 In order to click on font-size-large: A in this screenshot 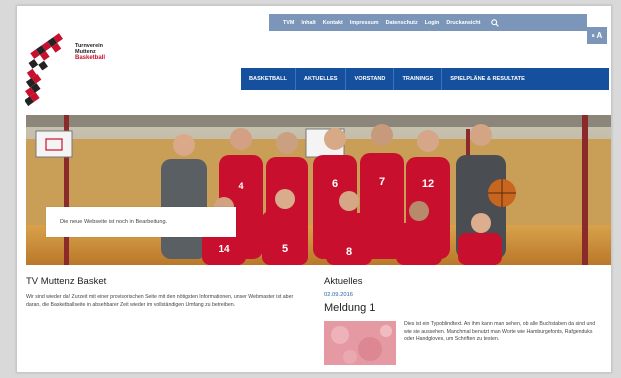, I will do `click(600, 35)`.